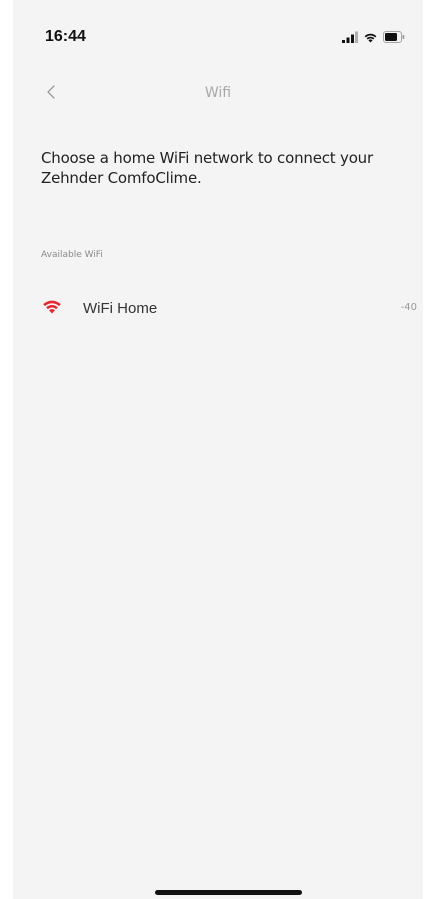 The image size is (436, 899). I want to click on status-time: 16:44, so click(65, 36).